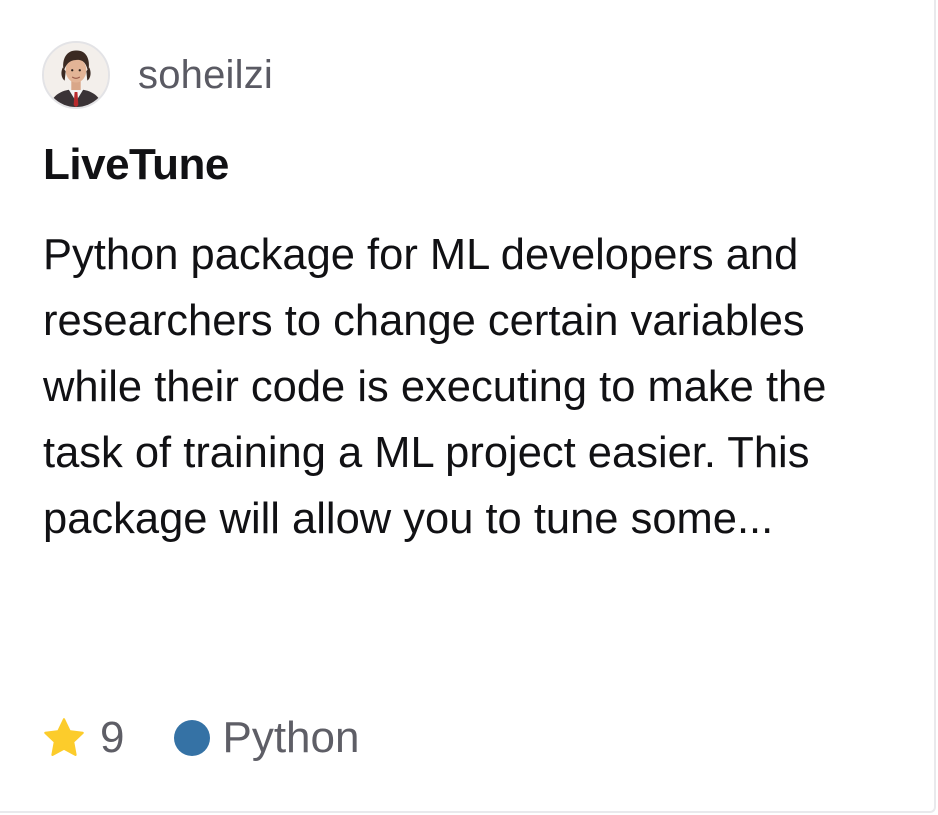  Describe the element at coordinates (136, 165) in the screenshot. I see `repository-name: LiveTune` at that location.